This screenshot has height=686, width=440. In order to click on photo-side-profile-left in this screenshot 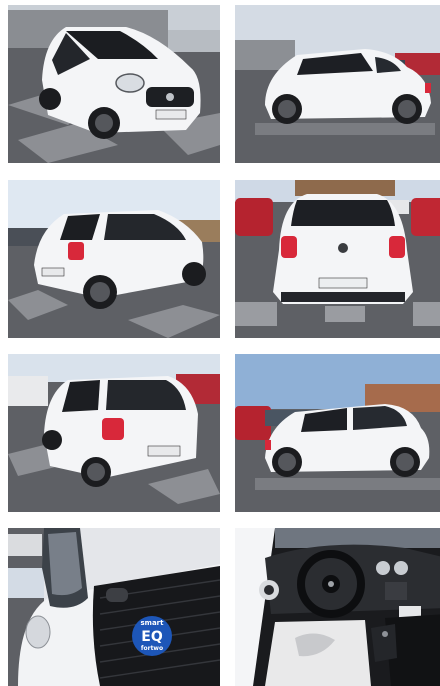, I will do `click(337, 433)`.